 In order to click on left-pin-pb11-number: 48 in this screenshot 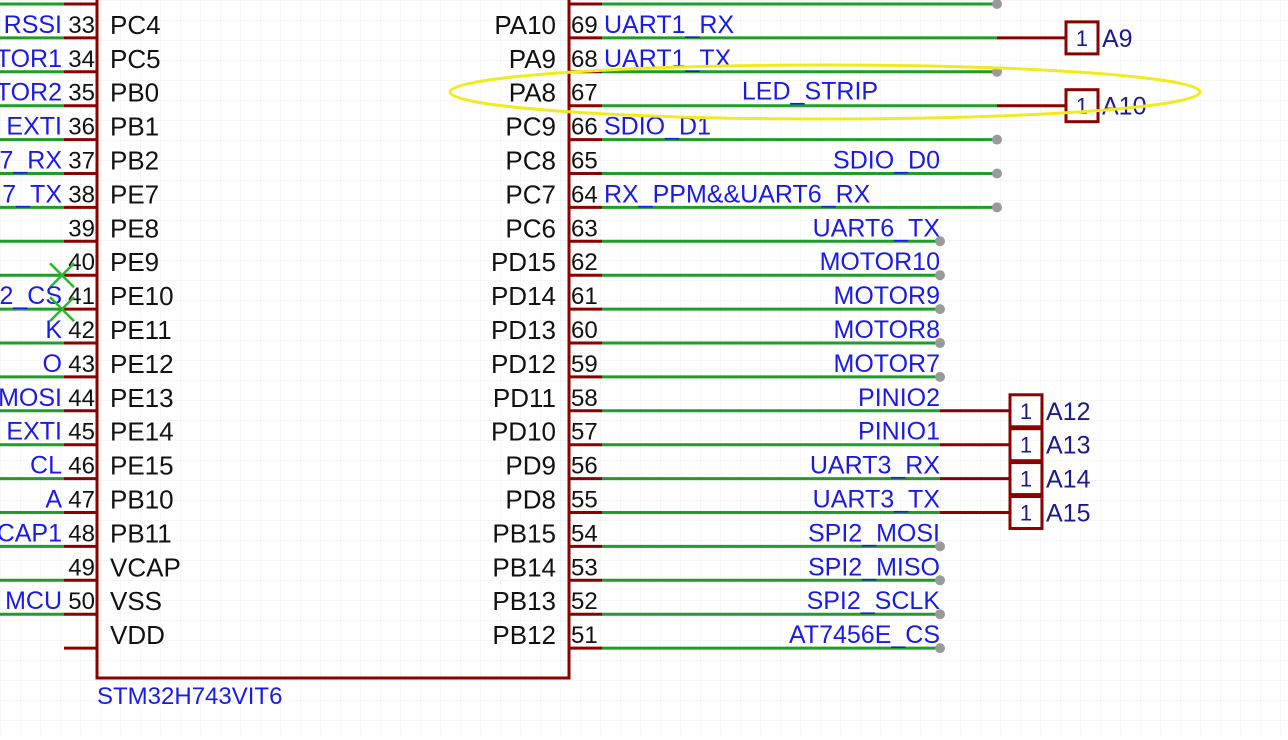, I will do `click(81, 533)`.